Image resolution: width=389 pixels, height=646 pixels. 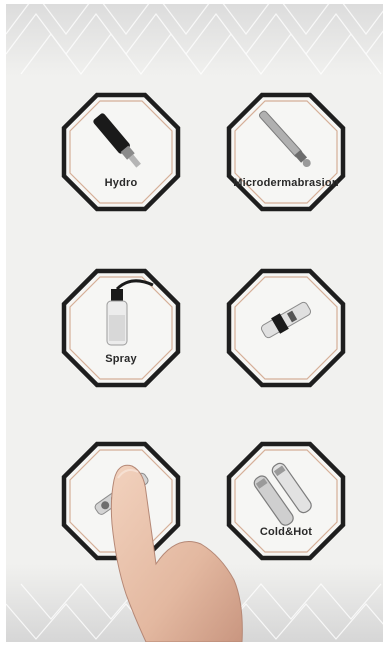 What do you see at coordinates (286, 183) in the screenshot?
I see `tile-label: Microdermabrasion` at bounding box center [286, 183].